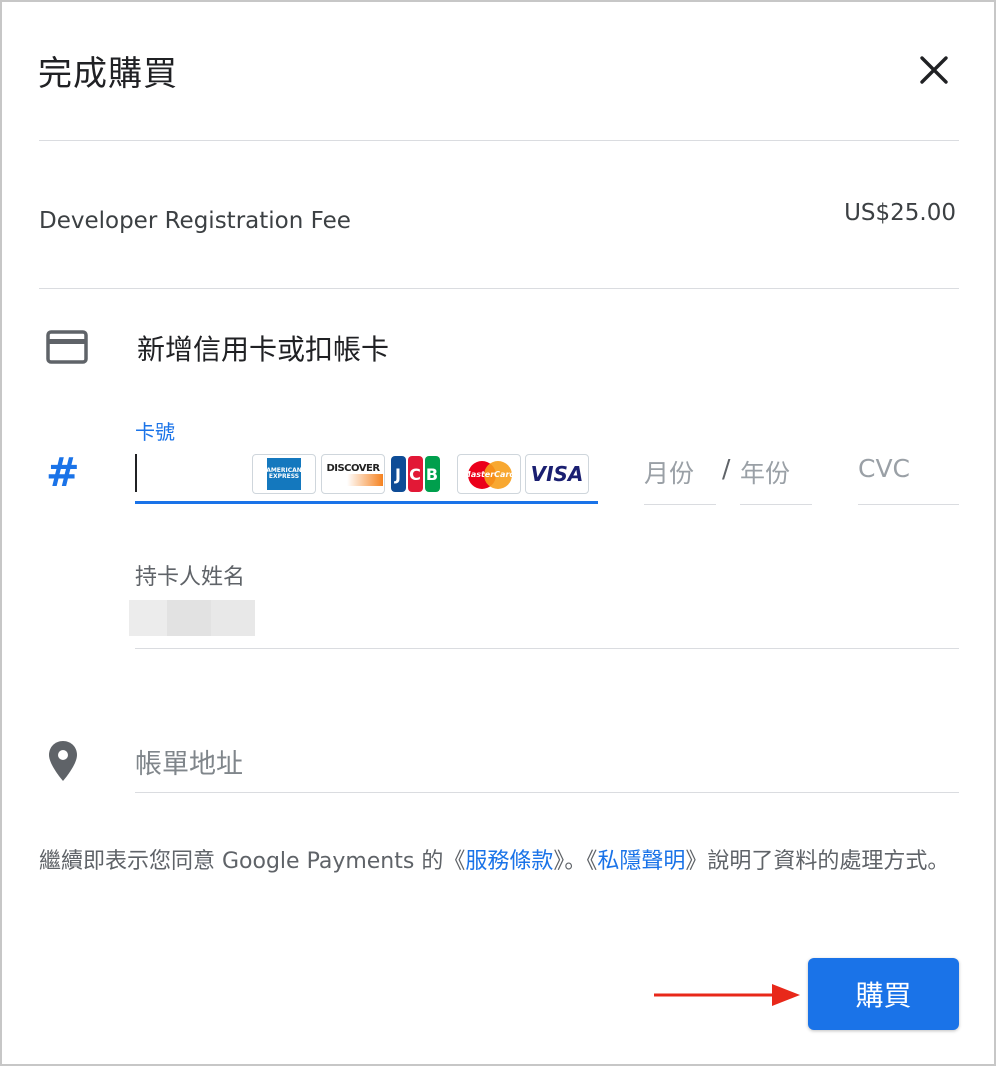 The width and height of the screenshot is (996, 1066). I want to click on text-caret, so click(136, 473).